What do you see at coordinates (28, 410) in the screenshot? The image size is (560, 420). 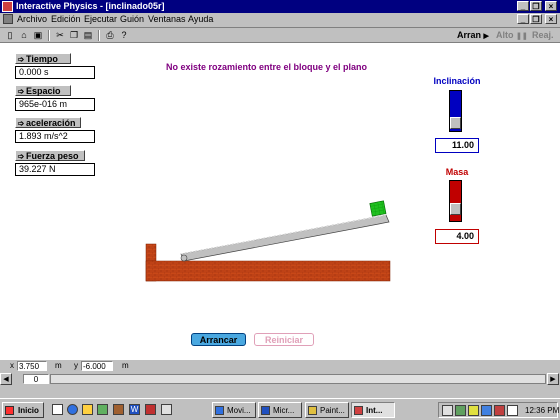 I see `start-label: Inicio` at bounding box center [28, 410].